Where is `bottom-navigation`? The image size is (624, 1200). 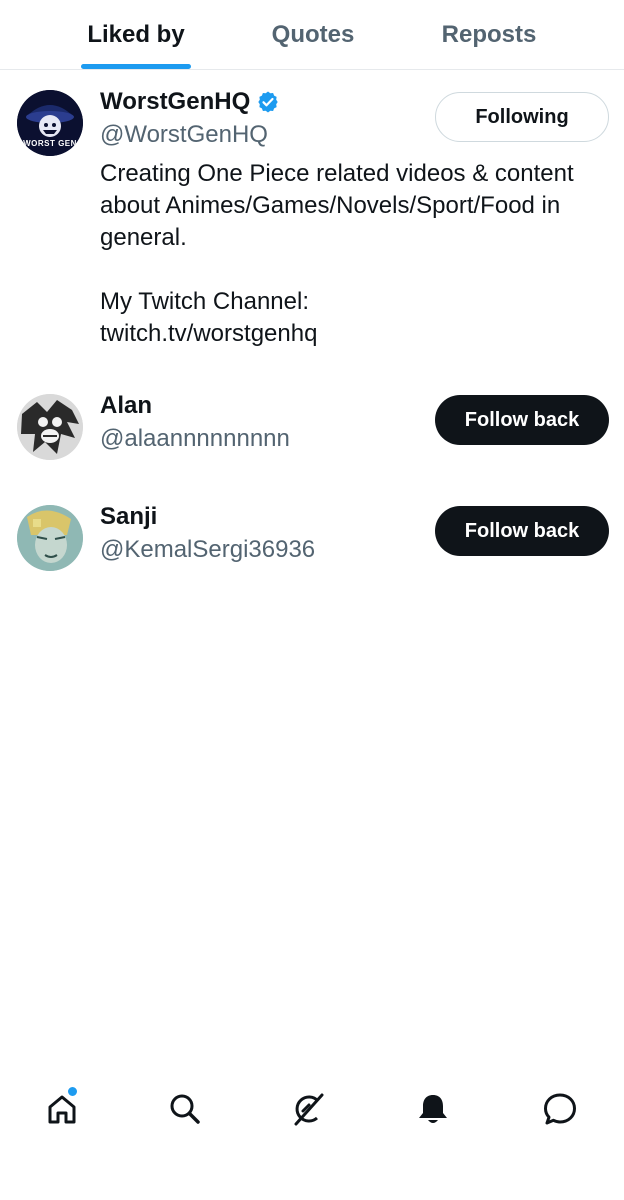
bottom-navigation is located at coordinates (312, 1109).